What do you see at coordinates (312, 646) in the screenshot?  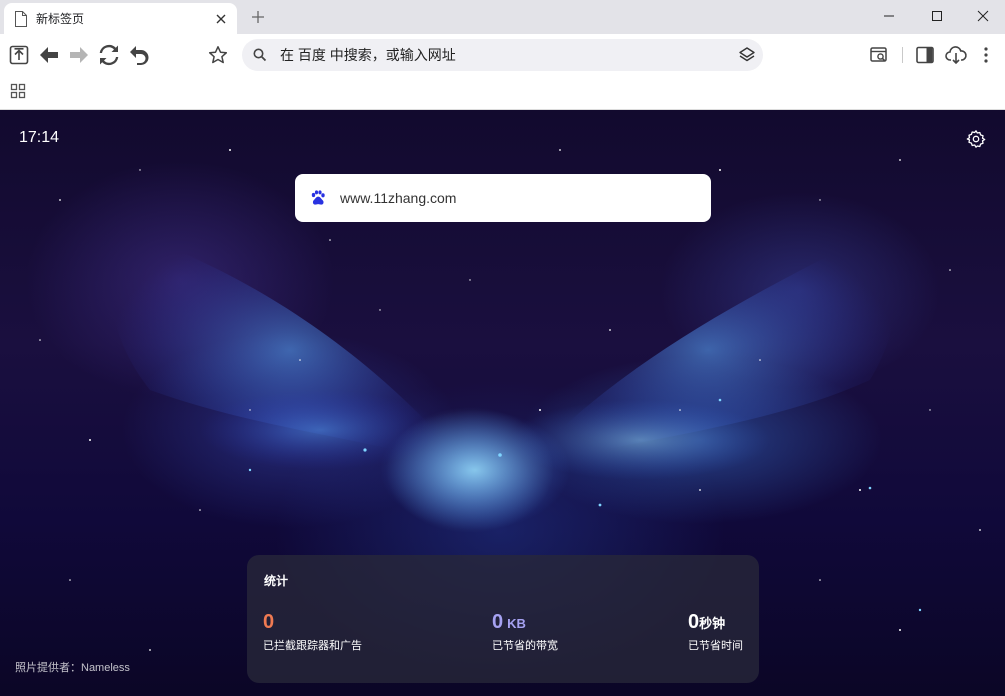 I see `stat-label: 已拦截跟踪器和广告` at bounding box center [312, 646].